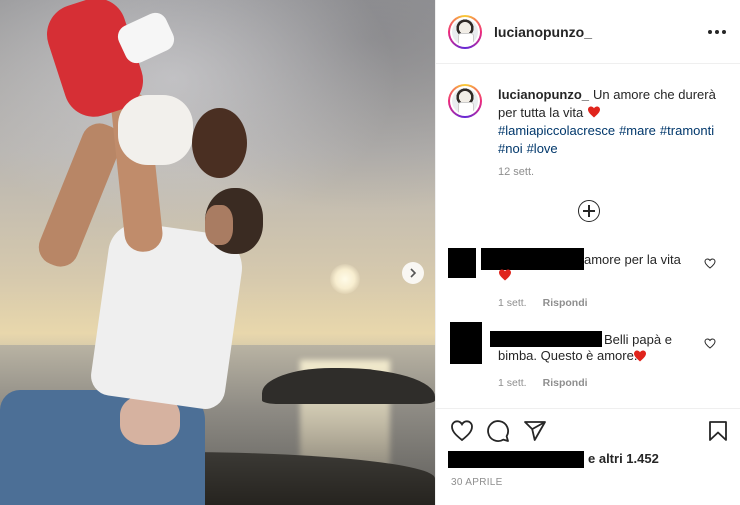 This screenshot has width=740, height=505. What do you see at coordinates (637, 130) in the screenshot?
I see `hashtag-link: #mare` at bounding box center [637, 130].